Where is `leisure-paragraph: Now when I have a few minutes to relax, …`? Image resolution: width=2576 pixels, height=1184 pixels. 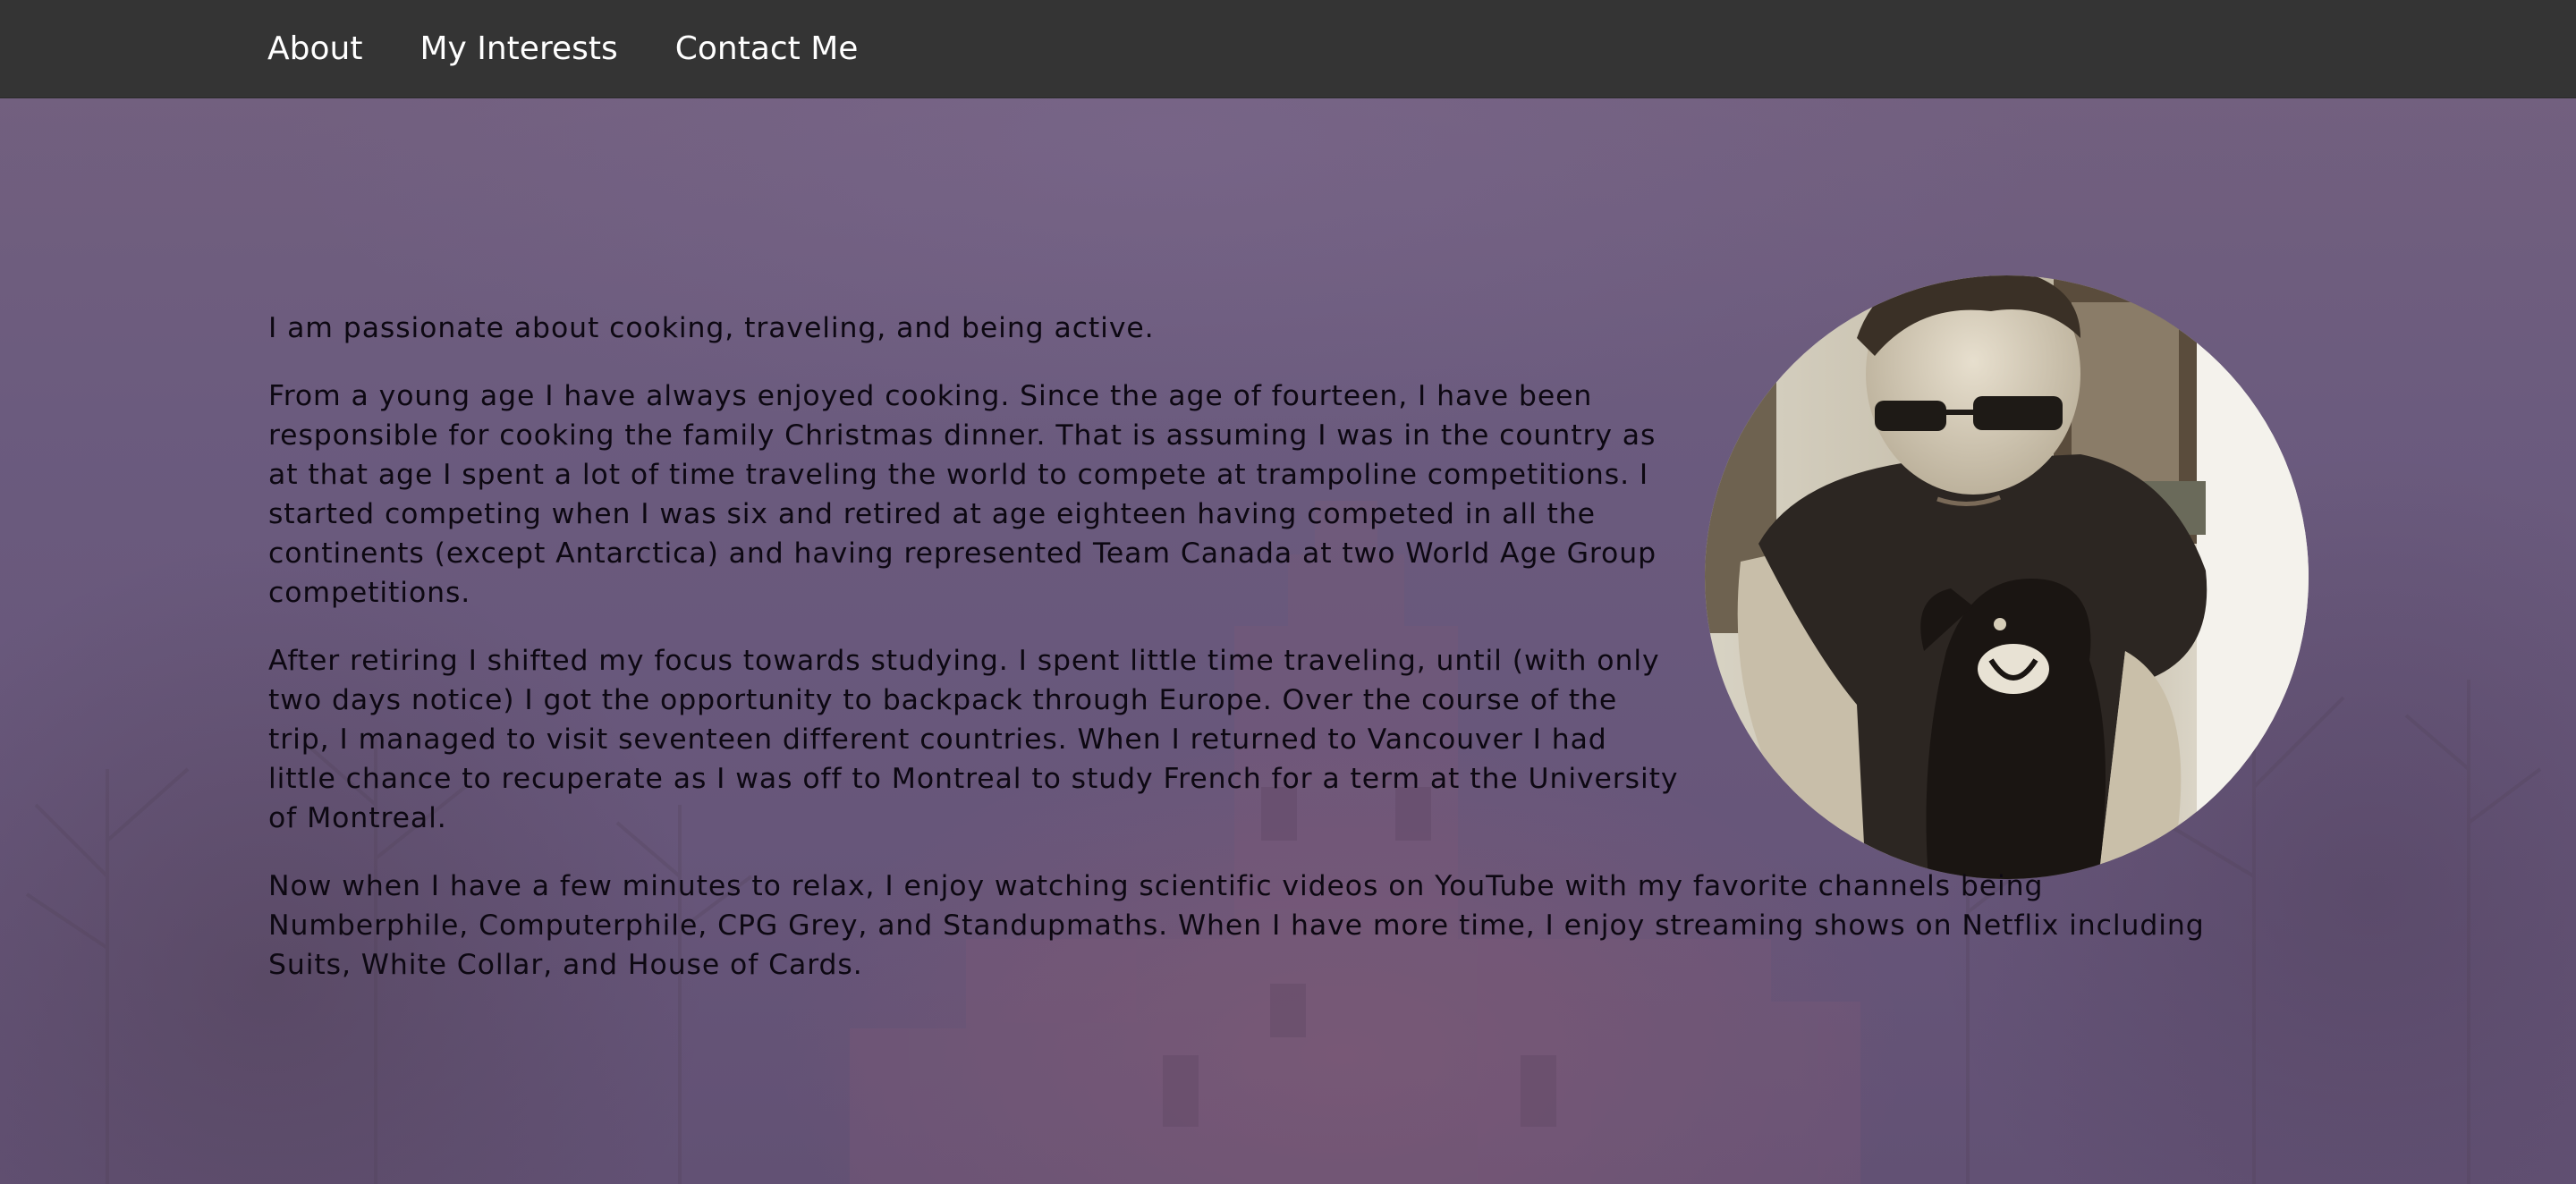
leisure-paragraph: Now when I have a few minutes to relax, … is located at coordinates (1236, 925).